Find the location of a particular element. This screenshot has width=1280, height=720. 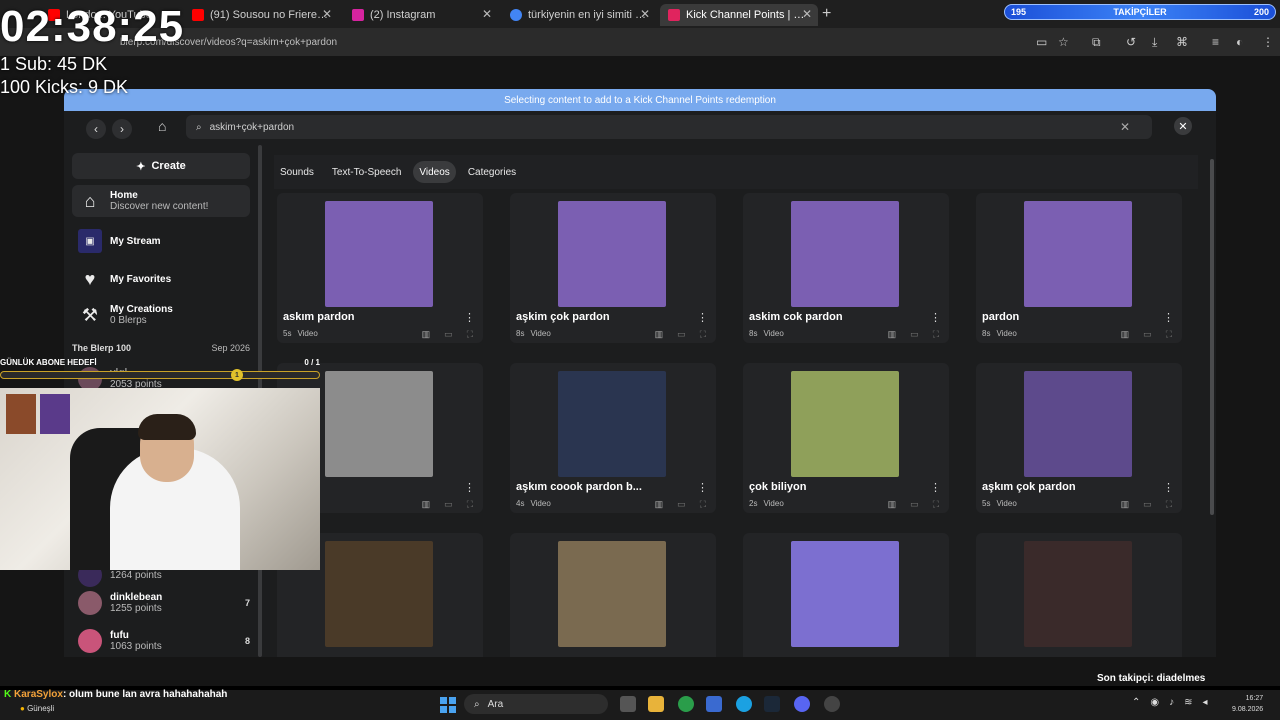

new-tab-icon: + is located at coordinates (826, 14).